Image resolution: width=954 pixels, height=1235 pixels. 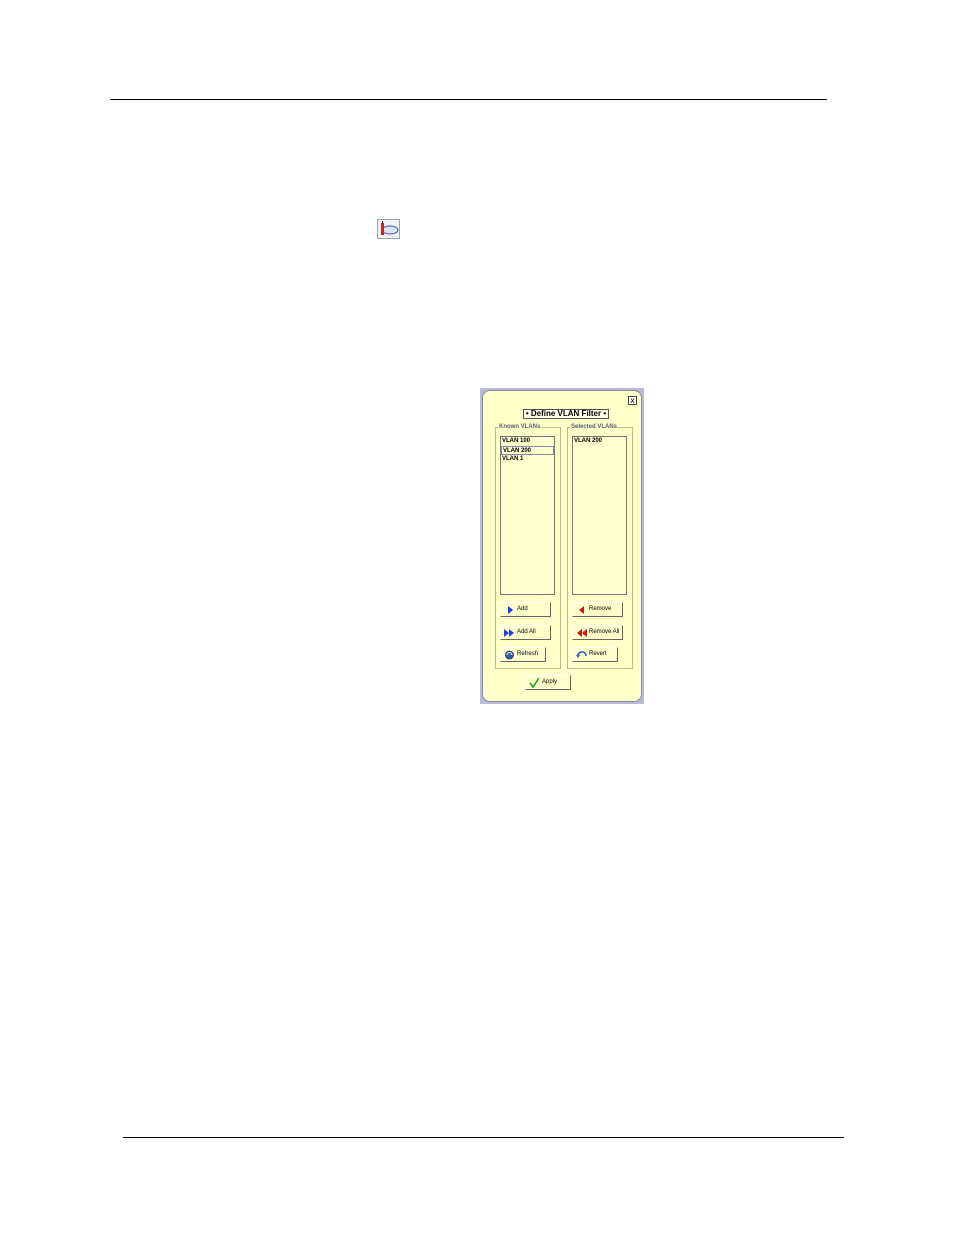 I want to click on remove-button-label: Remove, so click(x=600, y=609).